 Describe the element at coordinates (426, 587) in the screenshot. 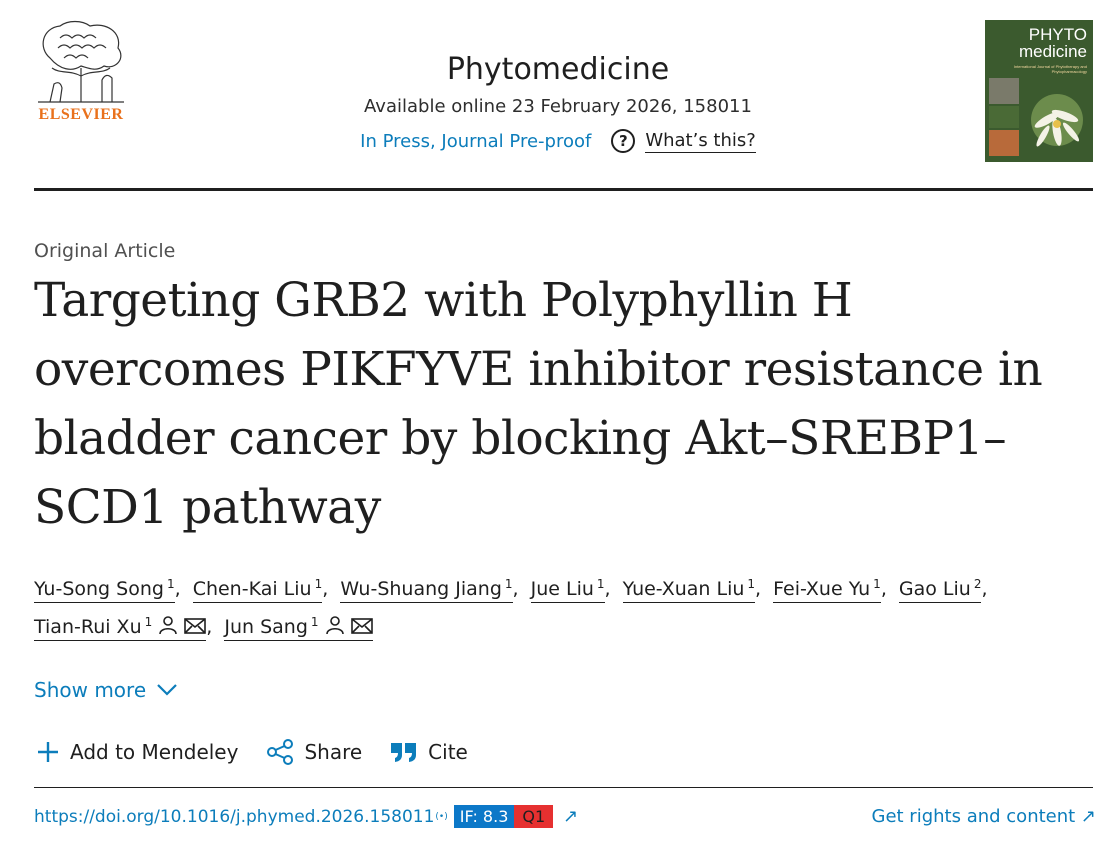

I see `author-link: Wu-Shuang Jiang 1` at that location.